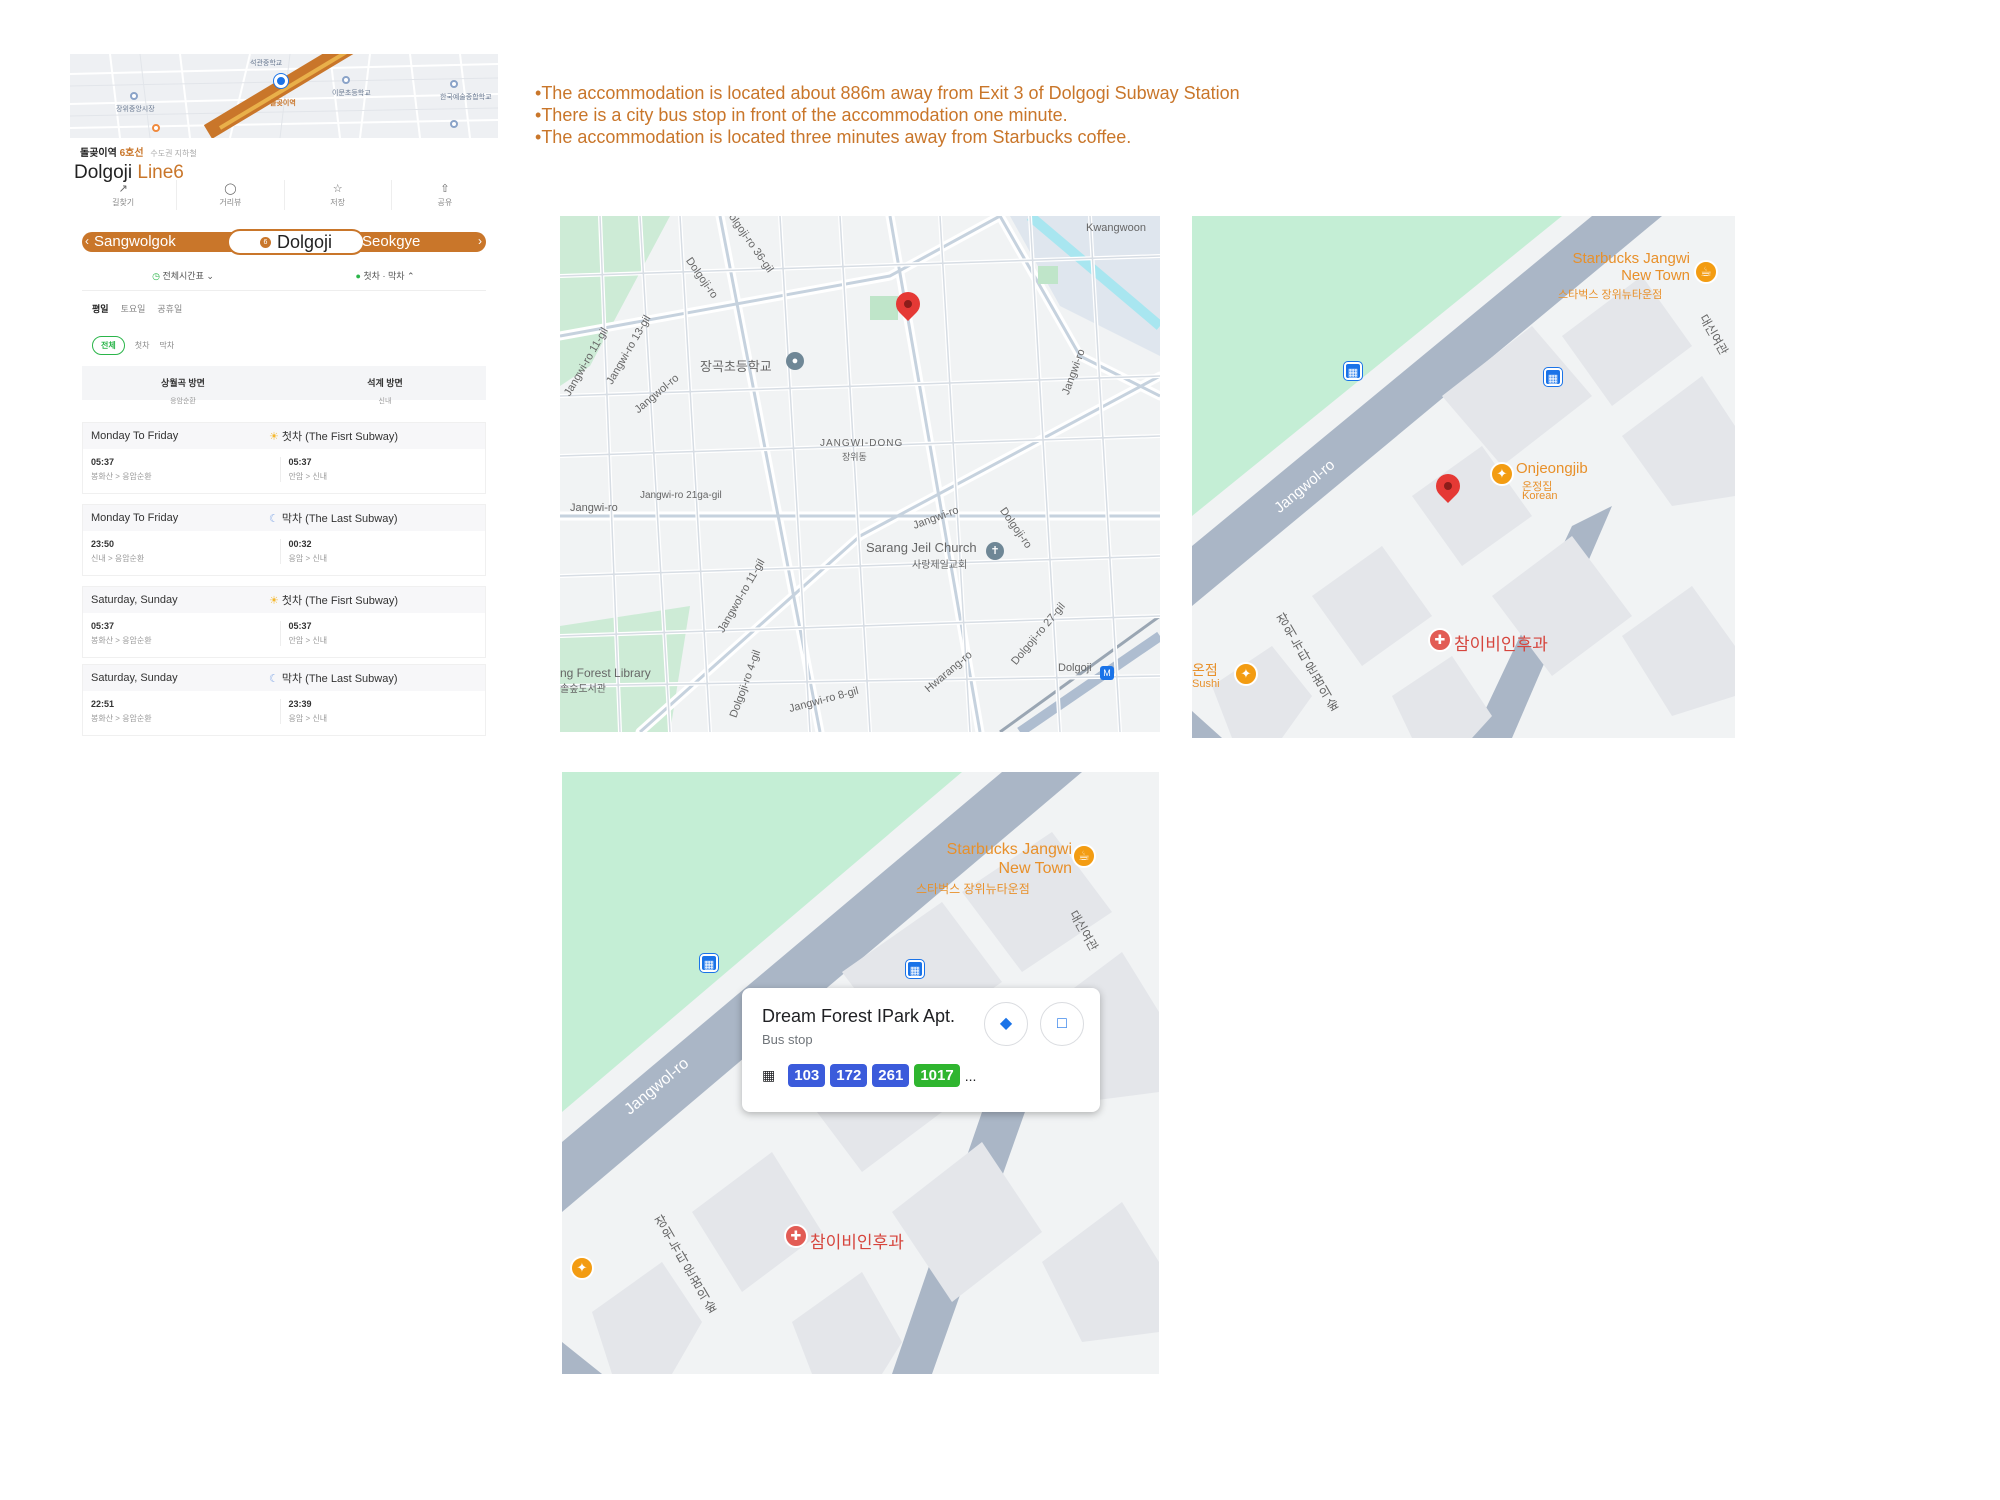 The width and height of the screenshot is (2000, 1500). What do you see at coordinates (736, 366) in the screenshot?
I see `map-label-school: 장곡초등학교` at bounding box center [736, 366].